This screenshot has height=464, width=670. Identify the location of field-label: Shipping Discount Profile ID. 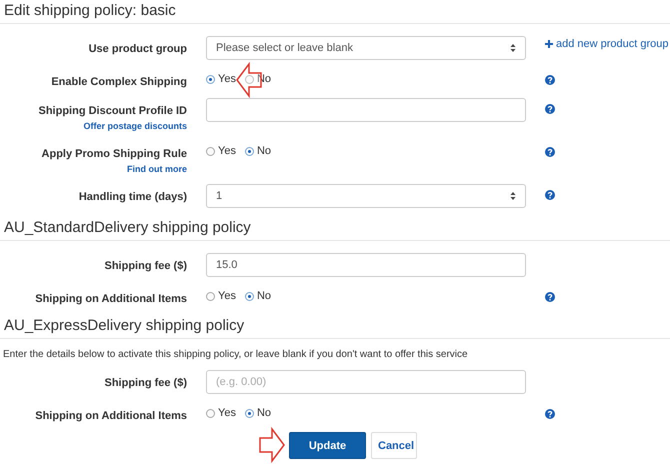
(112, 111).